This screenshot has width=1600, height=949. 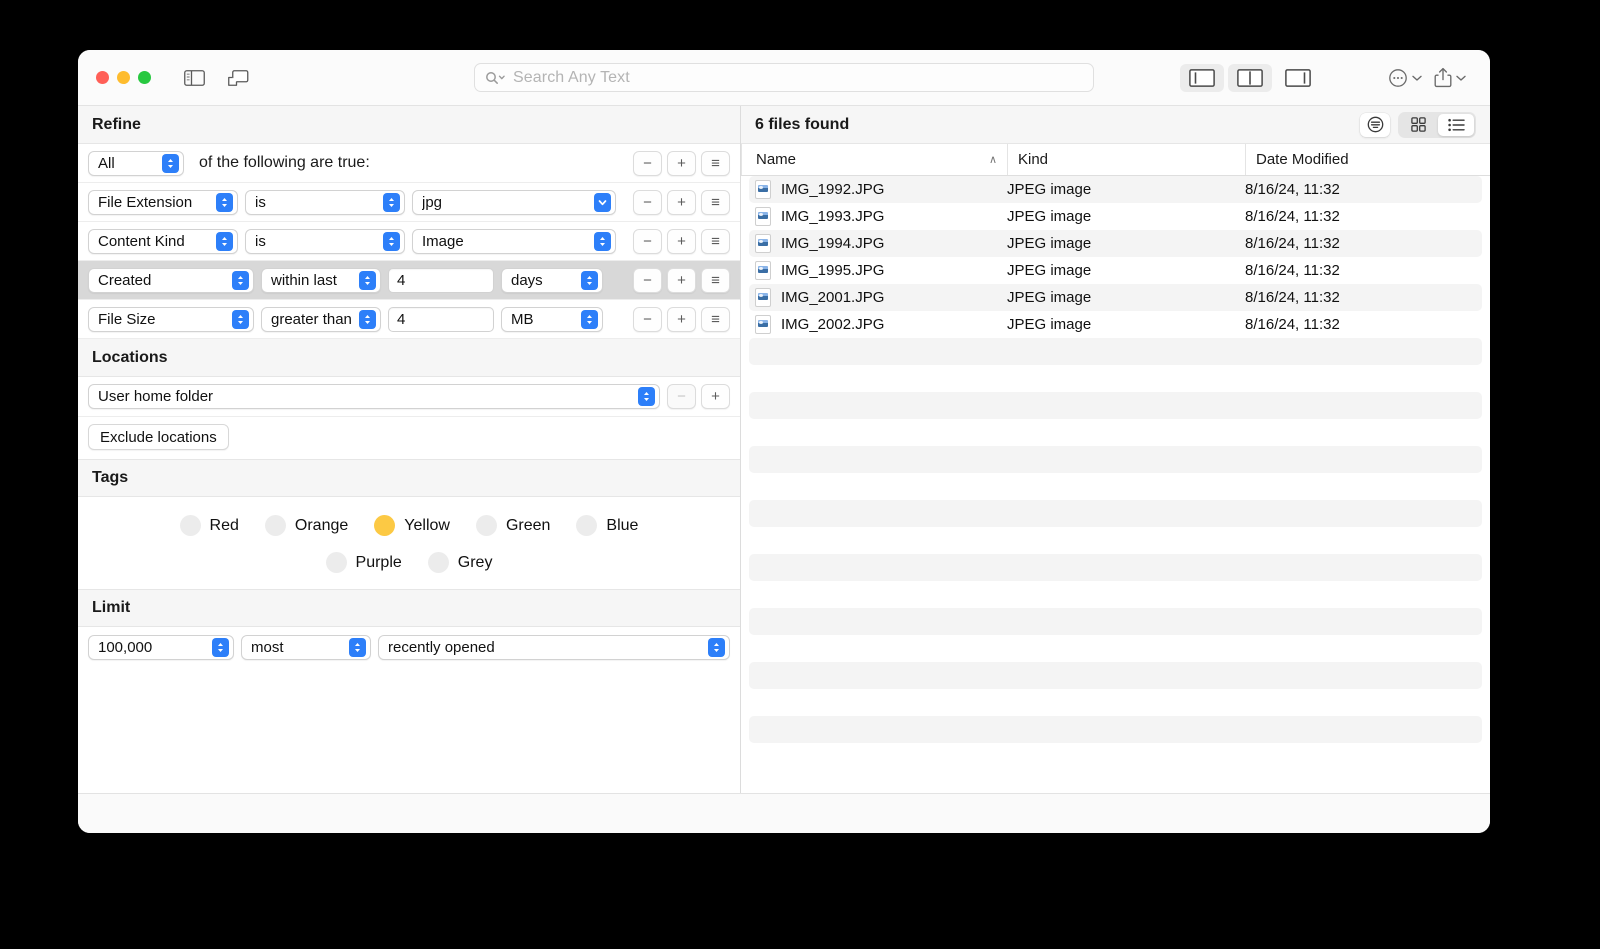 I want to click on sidebar-toggle-button, so click(x=194, y=78).